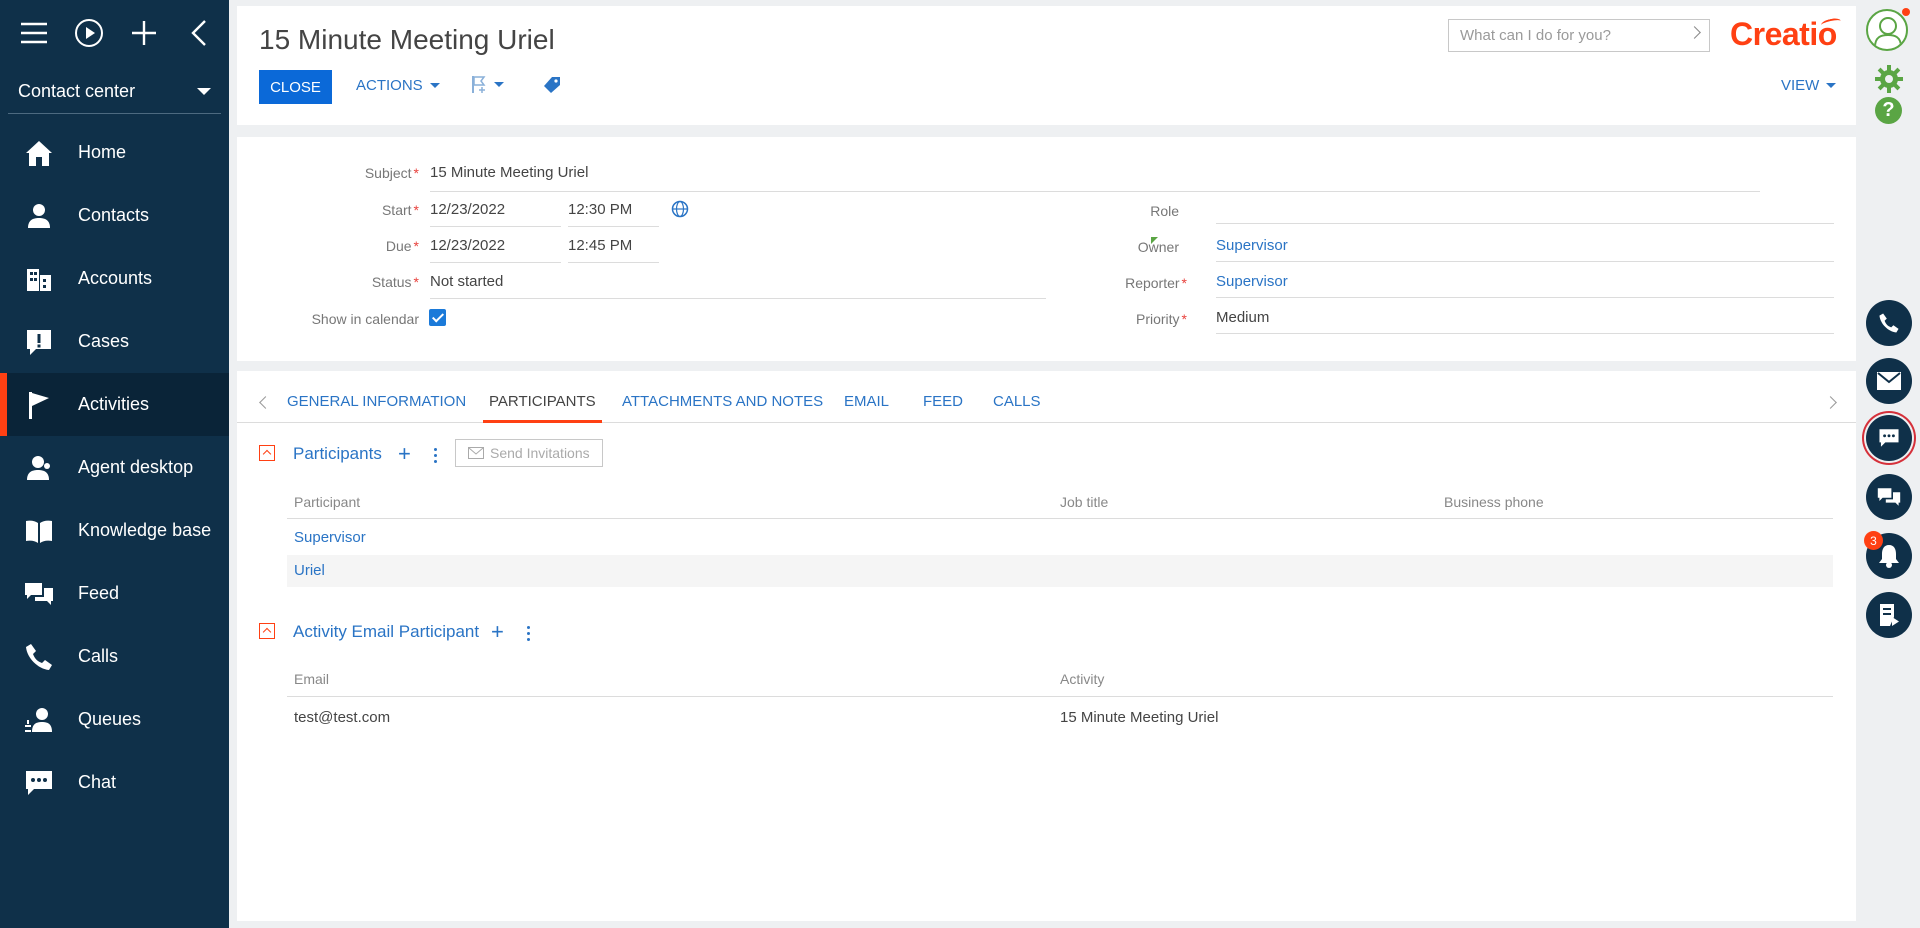 The image size is (1920, 928). I want to click on sidebar-toolbar, so click(114, 33).